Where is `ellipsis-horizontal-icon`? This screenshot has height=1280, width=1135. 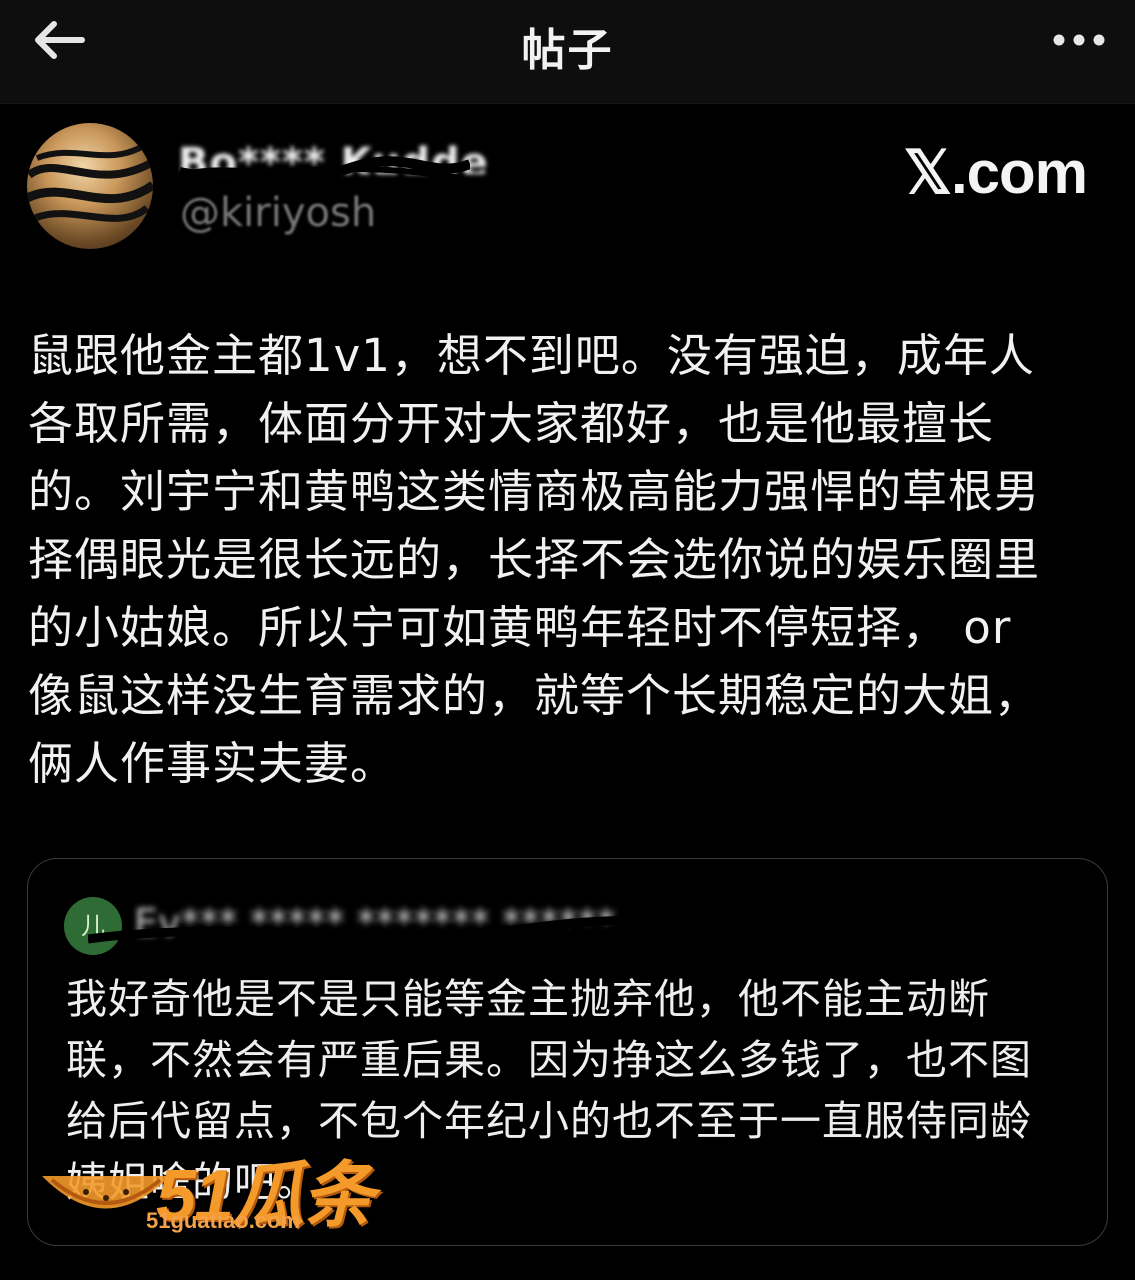 ellipsis-horizontal-icon is located at coordinates (1079, 40).